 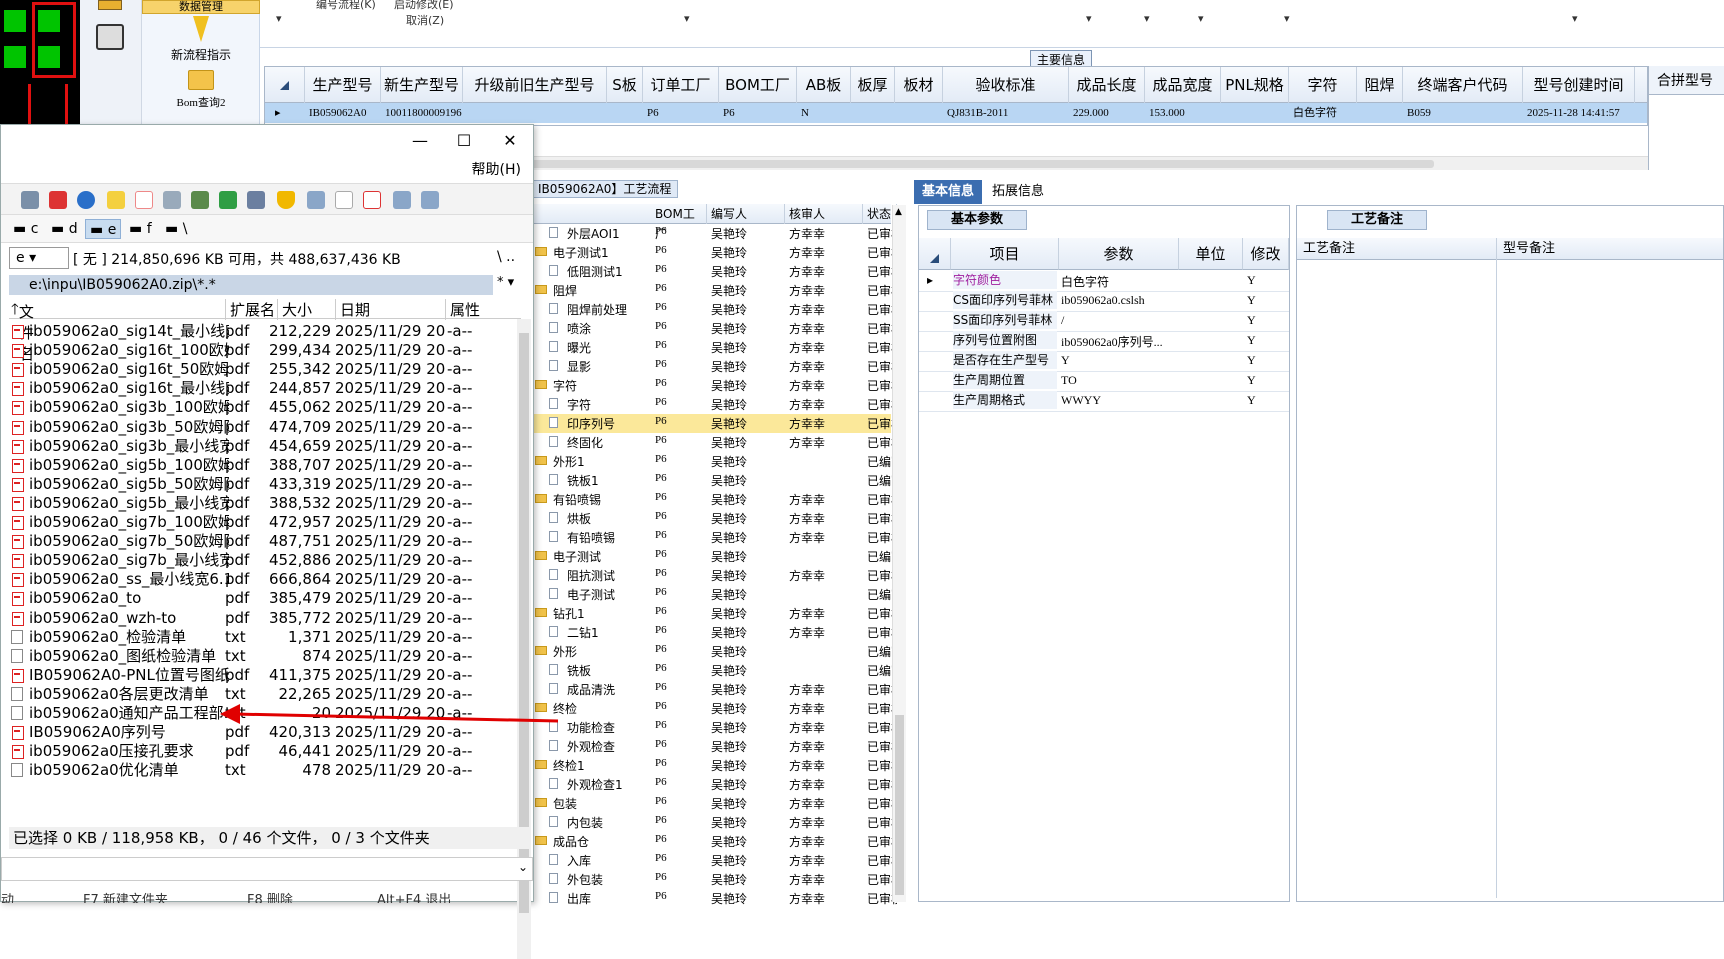 What do you see at coordinates (1579, 113) in the screenshot?
I see `table-cell: 2025-11-28 14:41:57` at bounding box center [1579, 113].